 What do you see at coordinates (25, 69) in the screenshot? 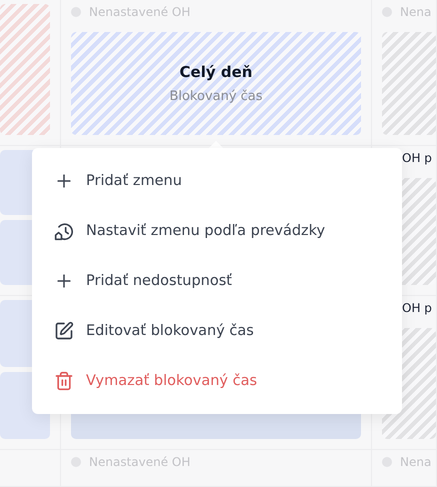
I see `blocked-time-card` at bounding box center [25, 69].